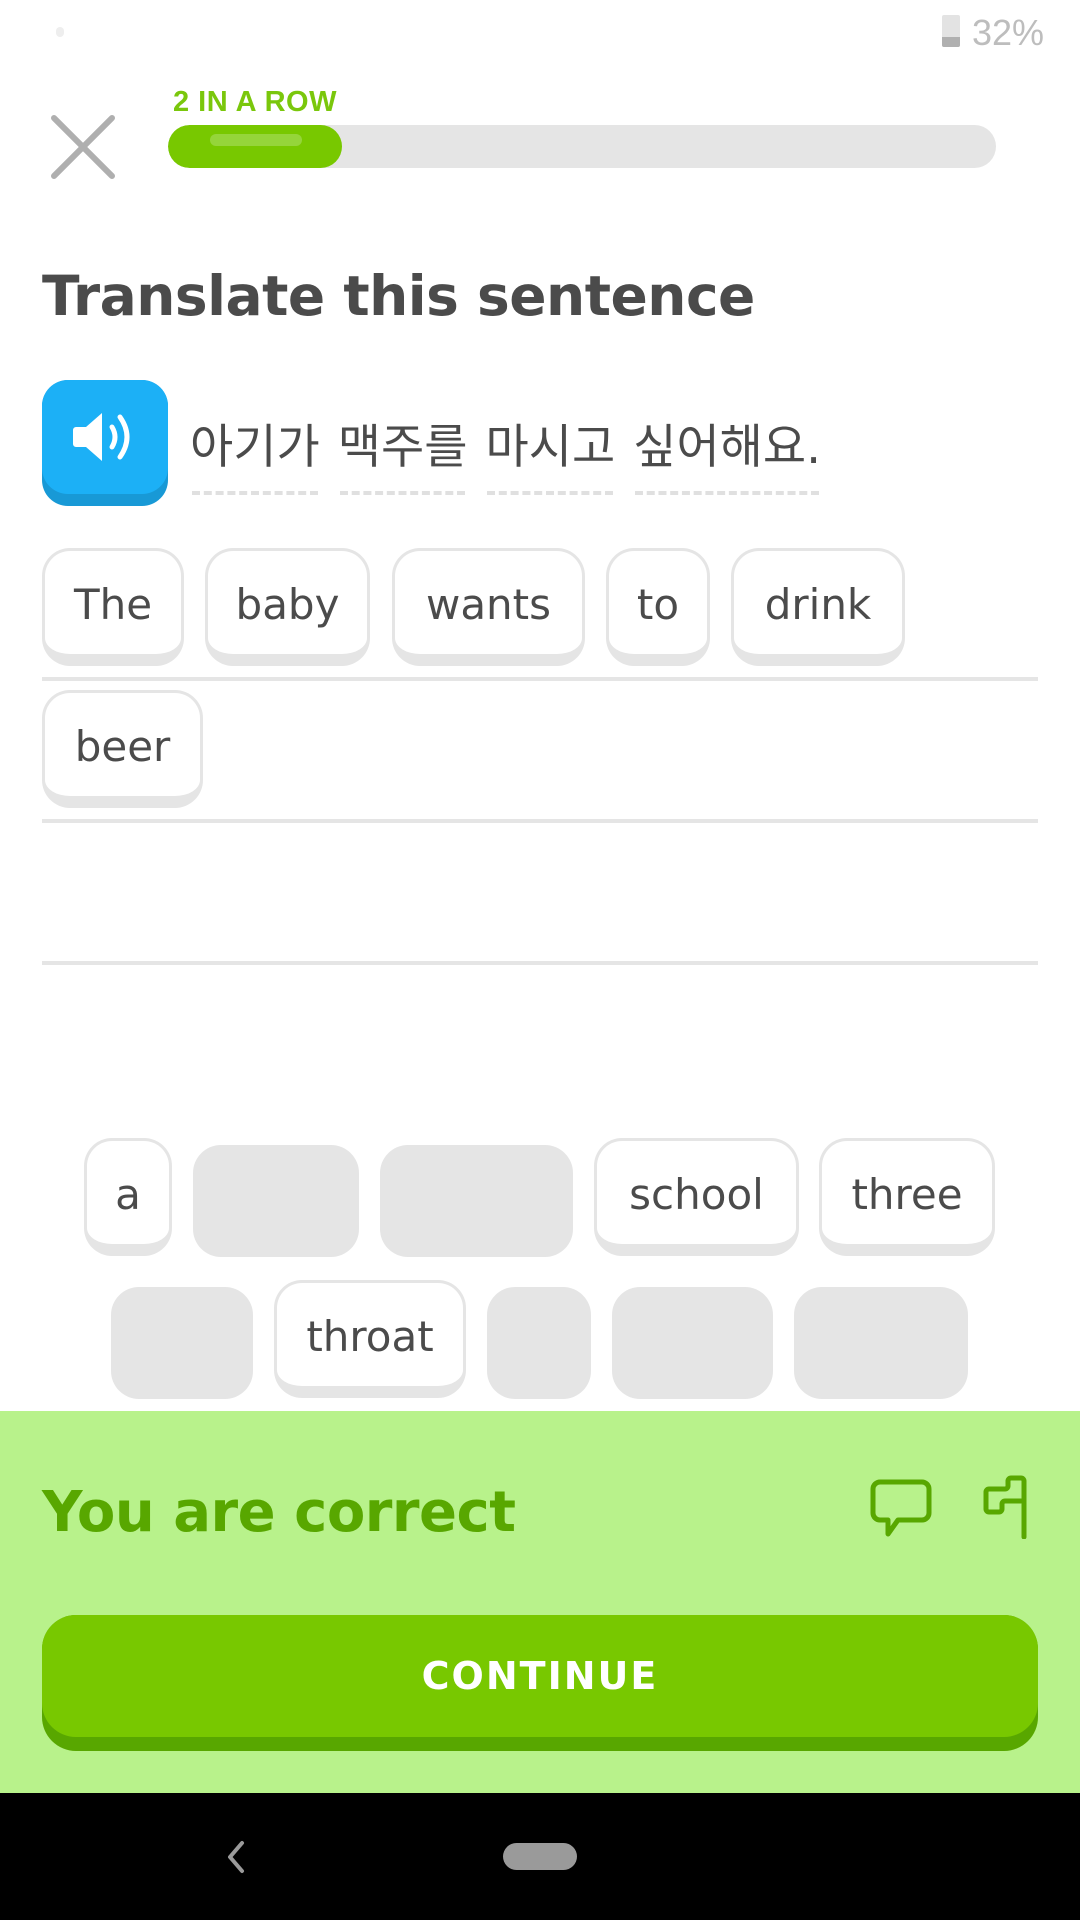 Image resolution: width=1080 pixels, height=1920 pixels. I want to click on answer-chip: beer, so click(122, 749).